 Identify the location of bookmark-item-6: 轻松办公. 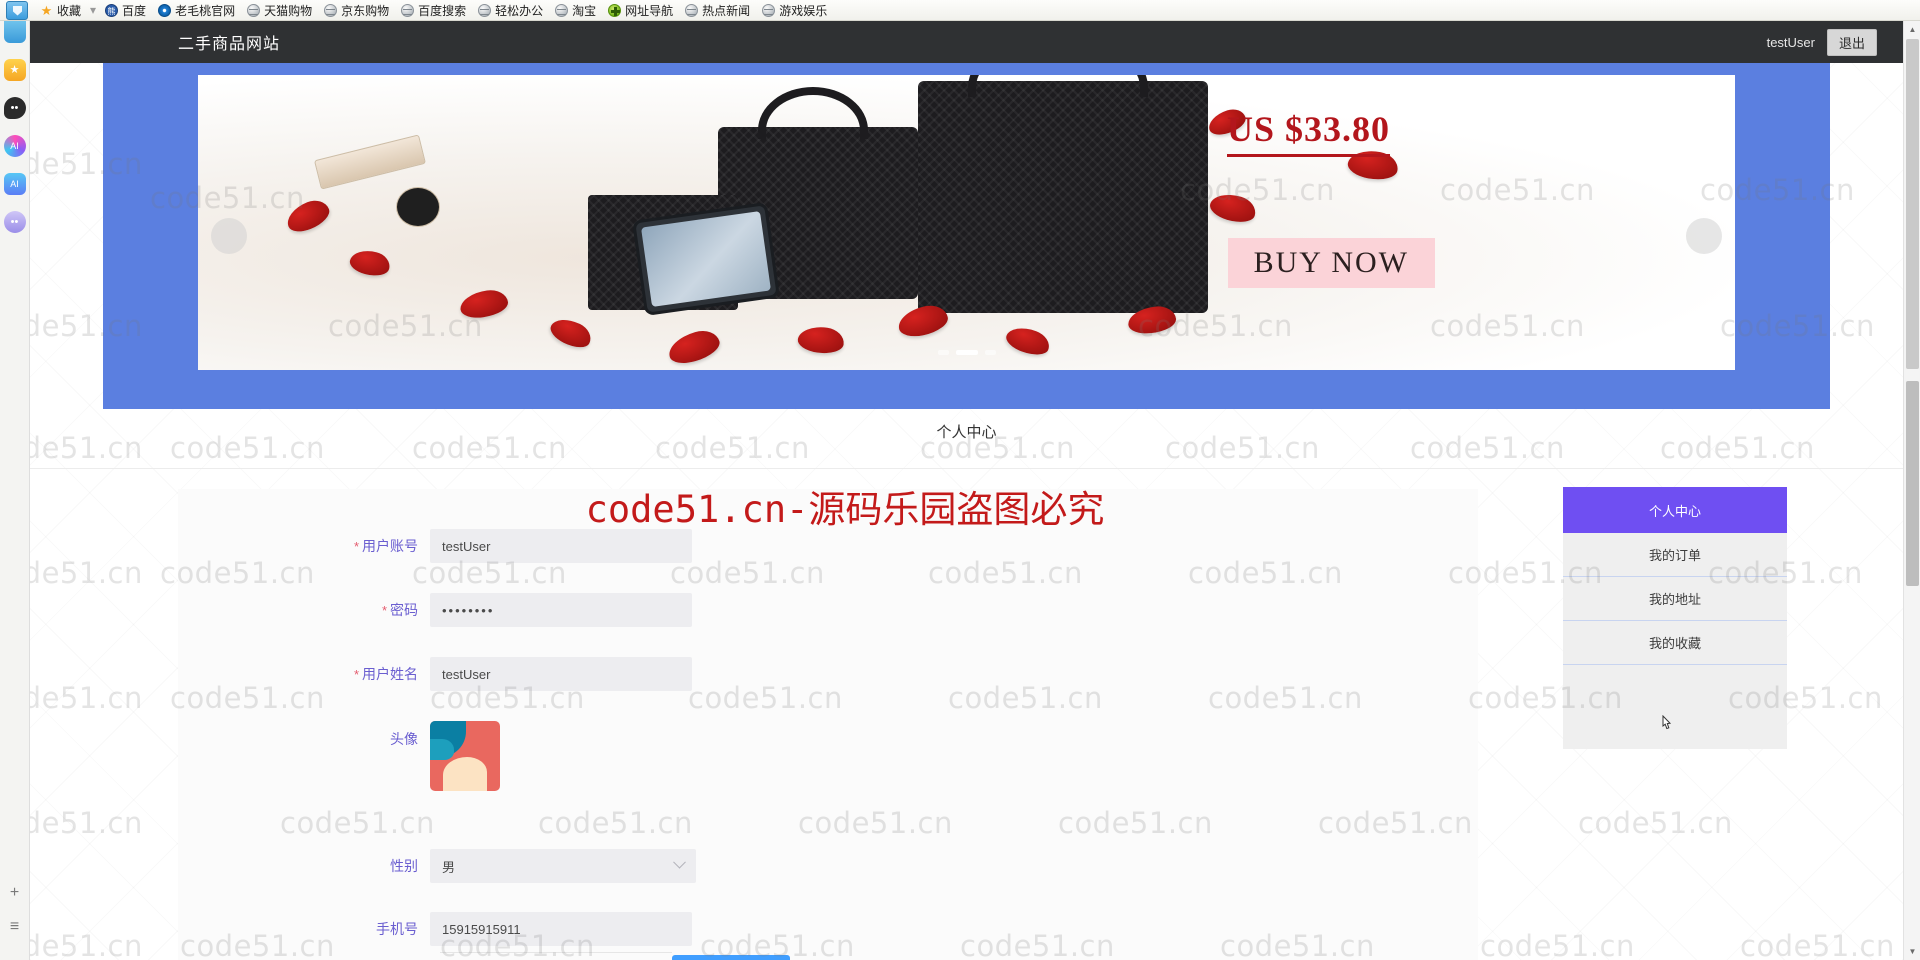
(510, 10).